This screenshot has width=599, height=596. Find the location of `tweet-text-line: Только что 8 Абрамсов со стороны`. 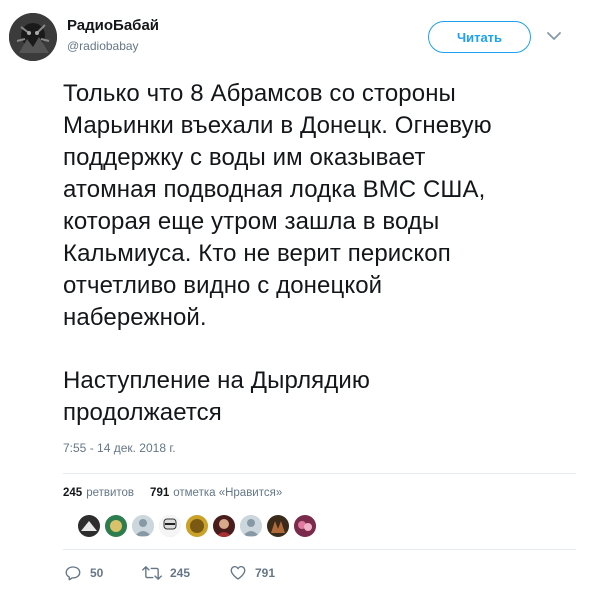

tweet-text-line: Только что 8 Абрамсов со стороны is located at coordinates (259, 93).